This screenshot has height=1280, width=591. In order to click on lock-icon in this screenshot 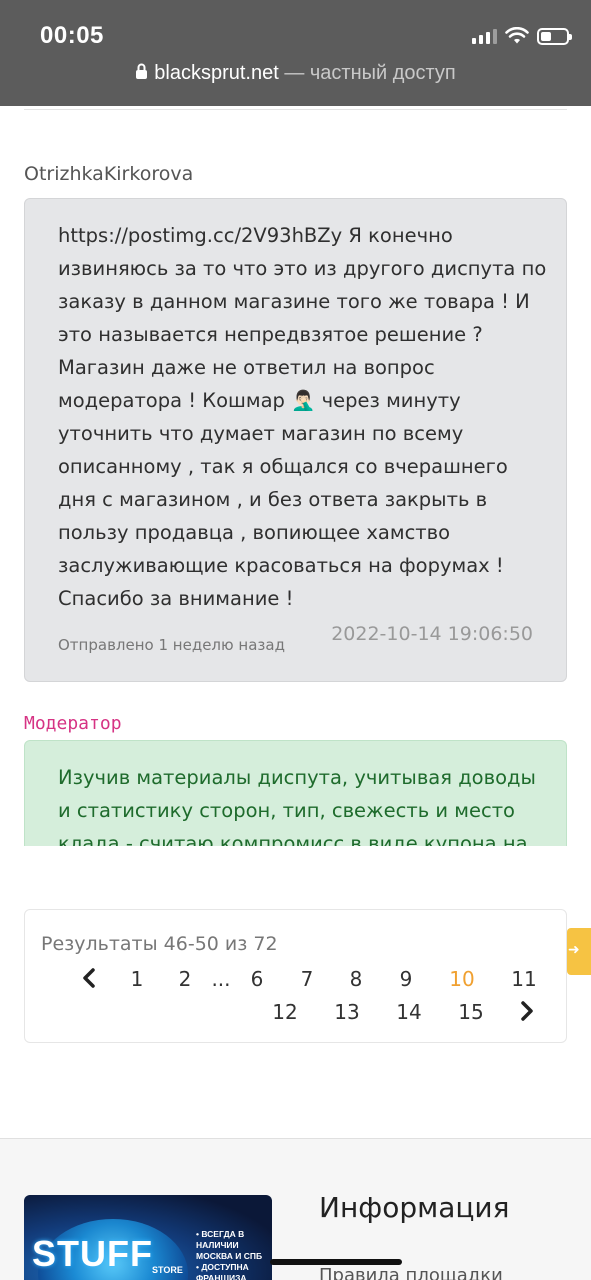, I will do `click(142, 71)`.